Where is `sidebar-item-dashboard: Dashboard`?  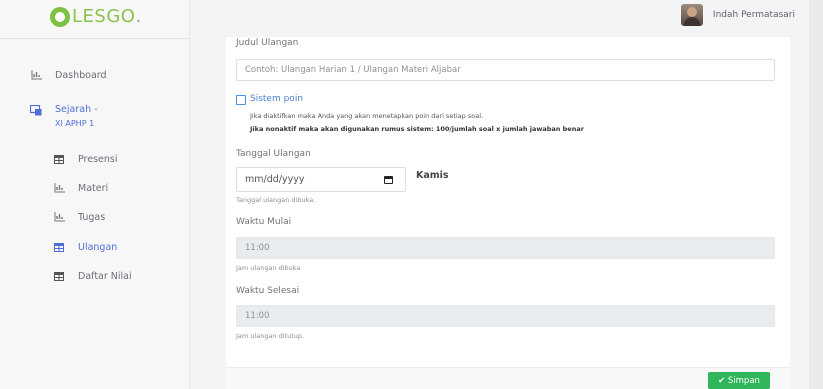 sidebar-item-dashboard: Dashboard is located at coordinates (68, 75).